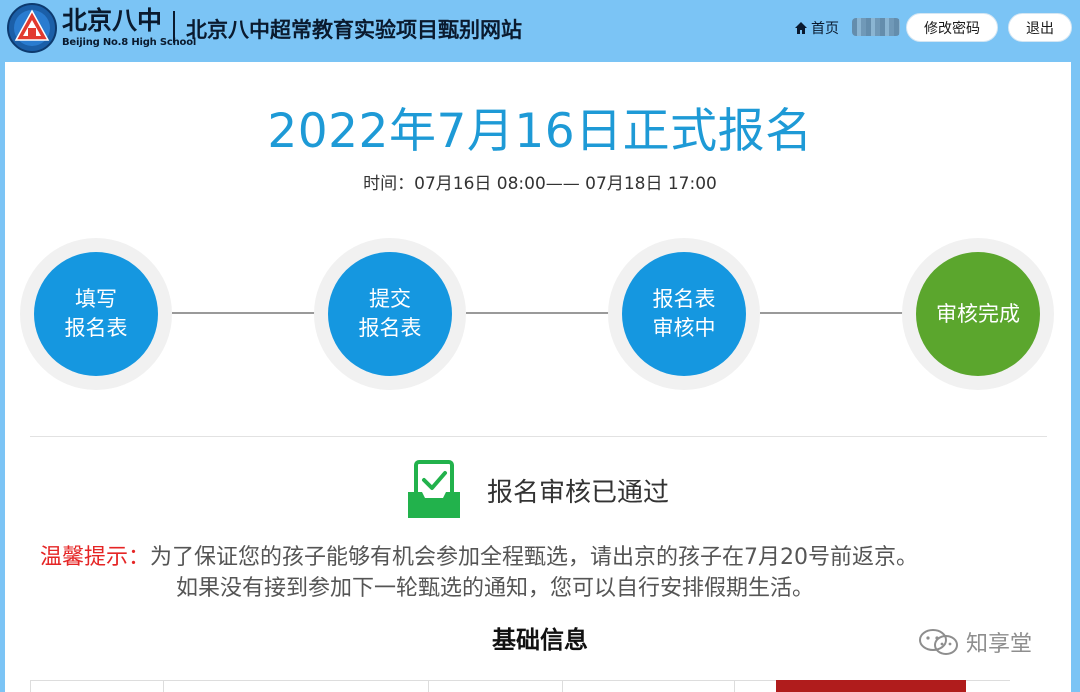  I want to click on notice-label: 温馨提示：, so click(95, 557).